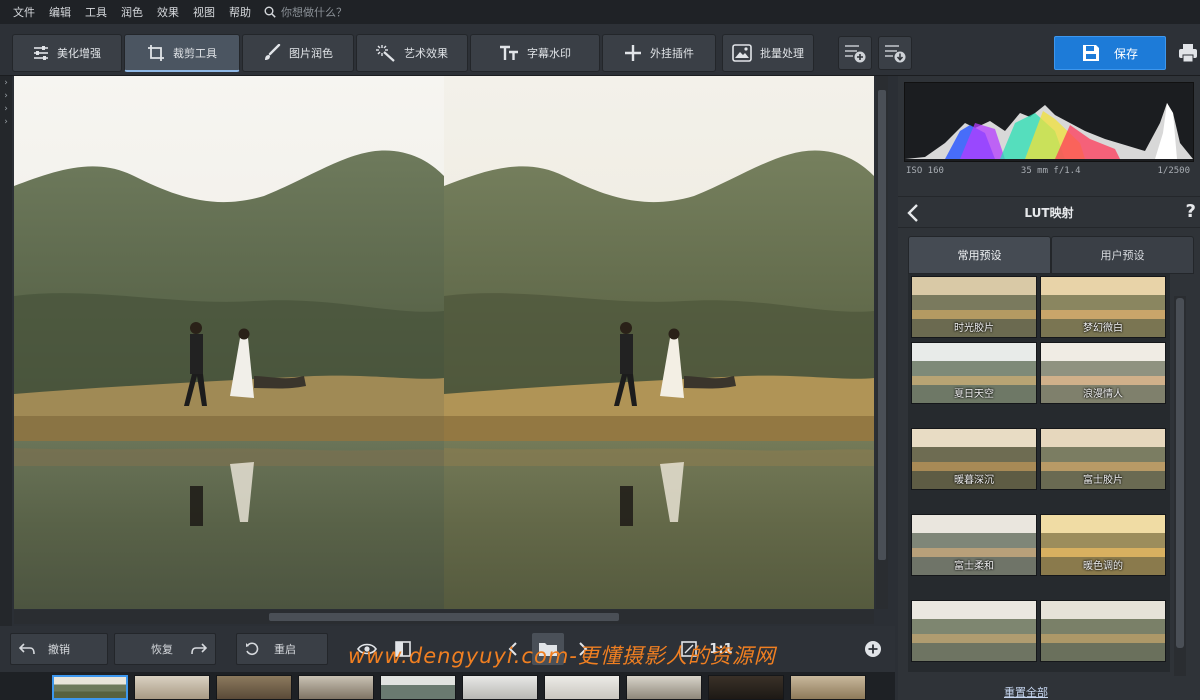 This screenshot has width=1200, height=700. Describe the element at coordinates (1026, 692) in the screenshot. I see `reset-all-link: 重置全部` at that location.